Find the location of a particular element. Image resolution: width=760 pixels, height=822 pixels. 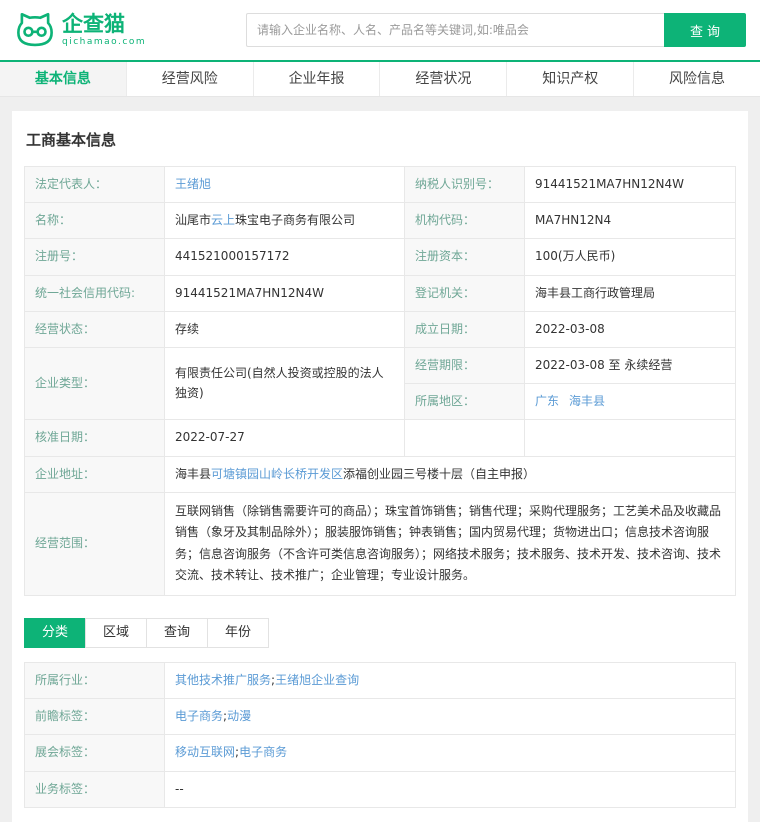

table-row: 企业地址： 海丰县可塘镇园山岭长桥开发区添福创业园三号楼十层（自主申报） is located at coordinates (380, 474).